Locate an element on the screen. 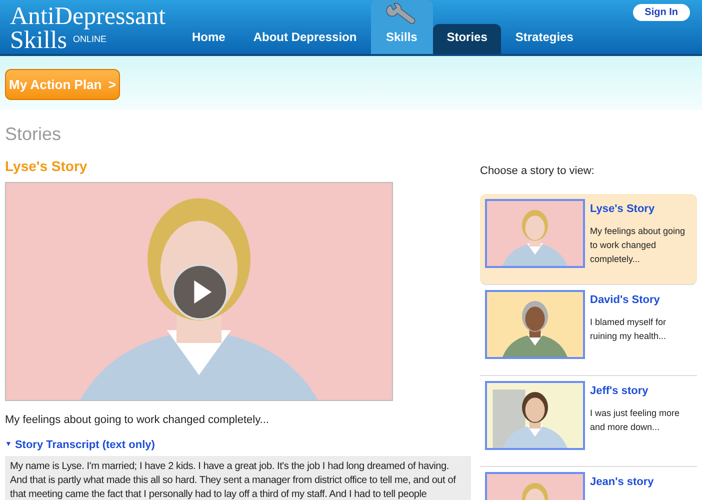 The height and width of the screenshot is (500, 702). transcript-text: My name is Lyse. I'm married; I have 2 kids. I have a great job. It's the job I had long dreamed of having. And that is partly what made this all so hard. They sent a manager from district office to tell me, and out of that meeting came the fact that I personally had to lay off a third of my staff. And I had to tell people is located at coordinates (233, 480).